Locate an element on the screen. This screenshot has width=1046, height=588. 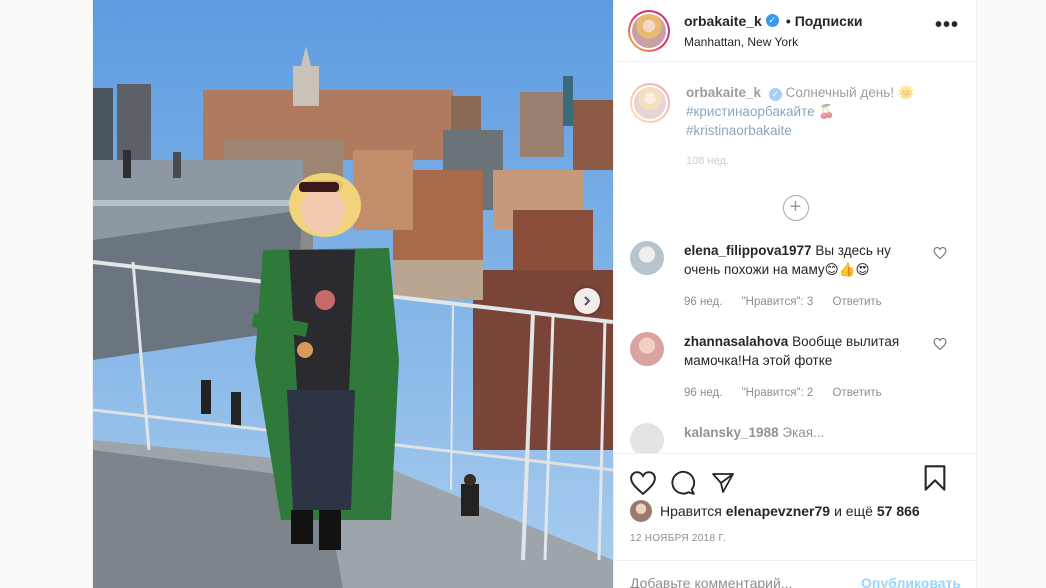
add-comment-bar: Добавьте комментарий... Опубликовать is located at coordinates (795, 574).